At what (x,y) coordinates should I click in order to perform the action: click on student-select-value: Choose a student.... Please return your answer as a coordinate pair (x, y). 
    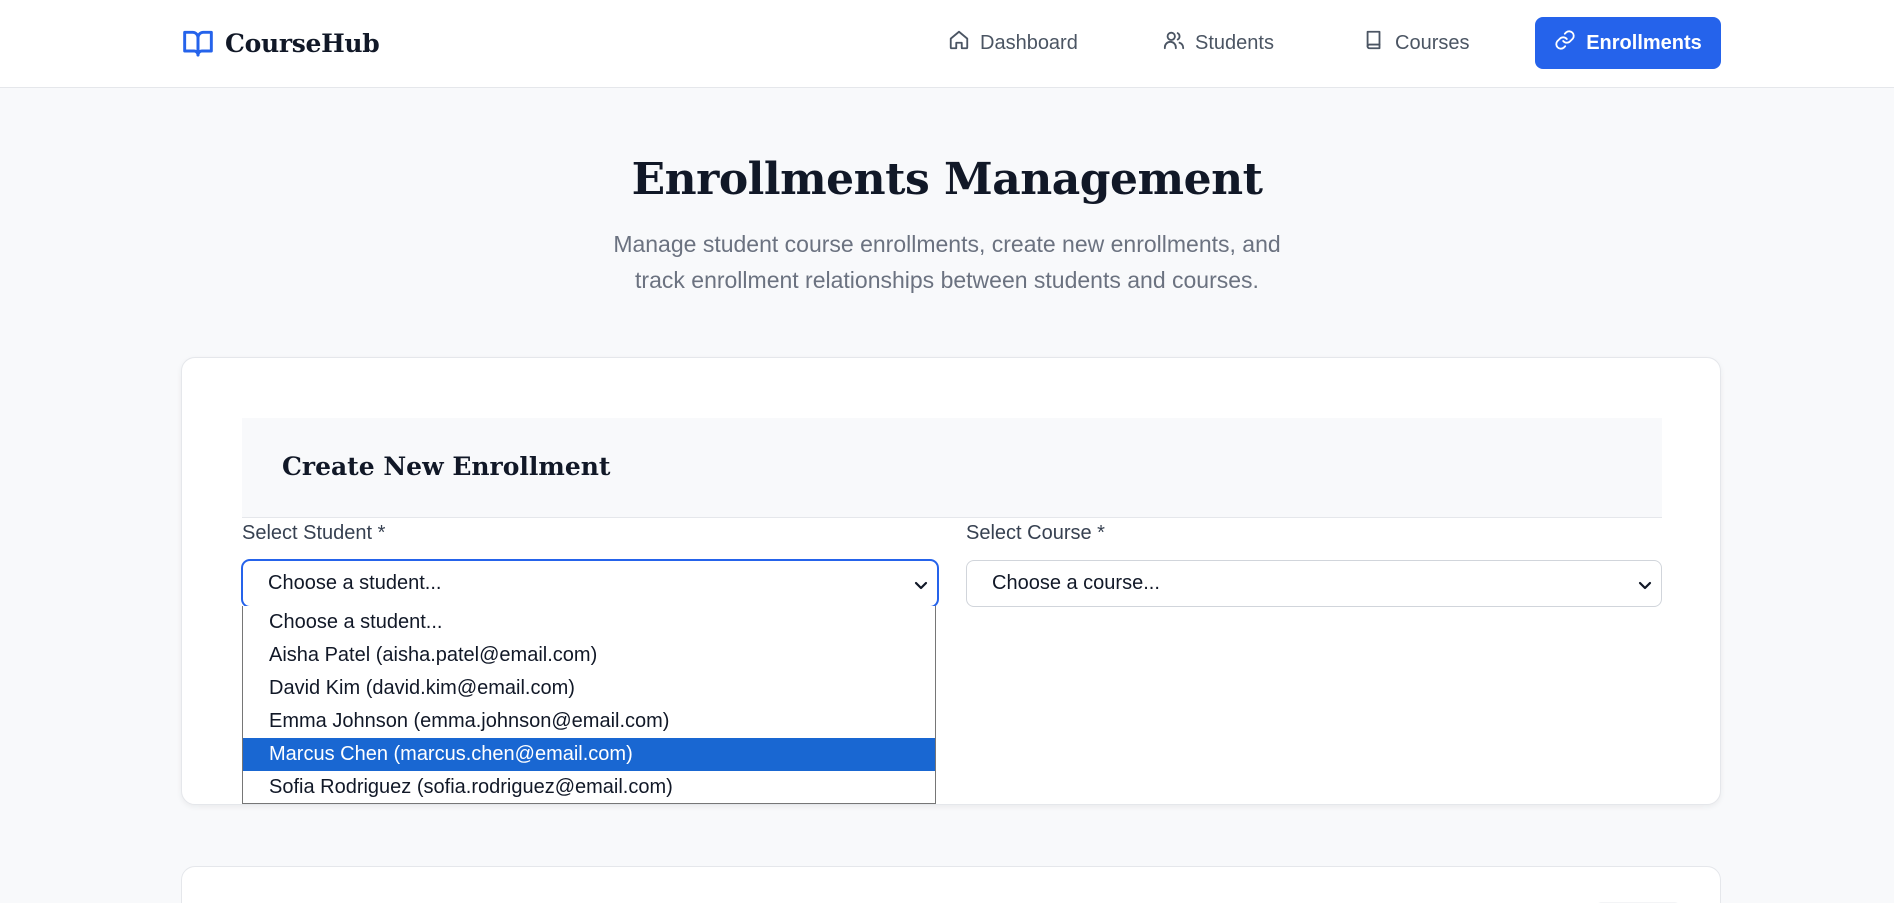
    Looking at the image, I should click on (355, 583).